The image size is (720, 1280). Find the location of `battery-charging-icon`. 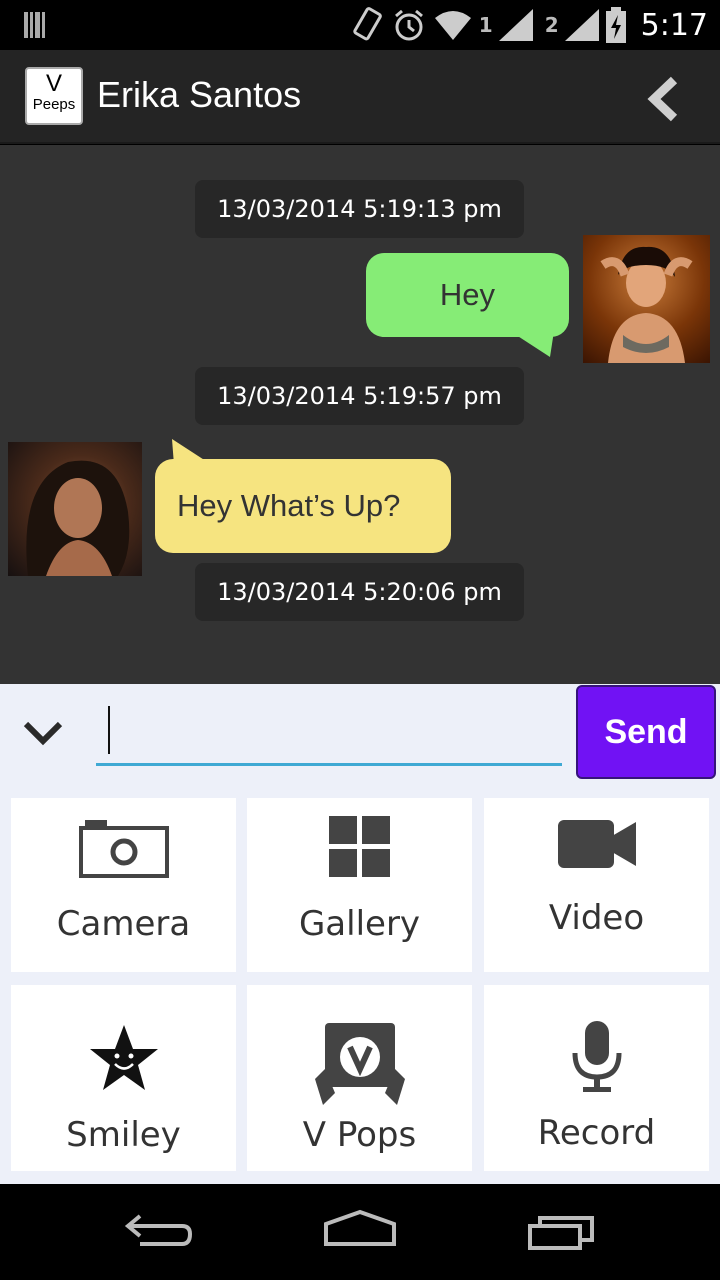

battery-charging-icon is located at coordinates (615, 25).